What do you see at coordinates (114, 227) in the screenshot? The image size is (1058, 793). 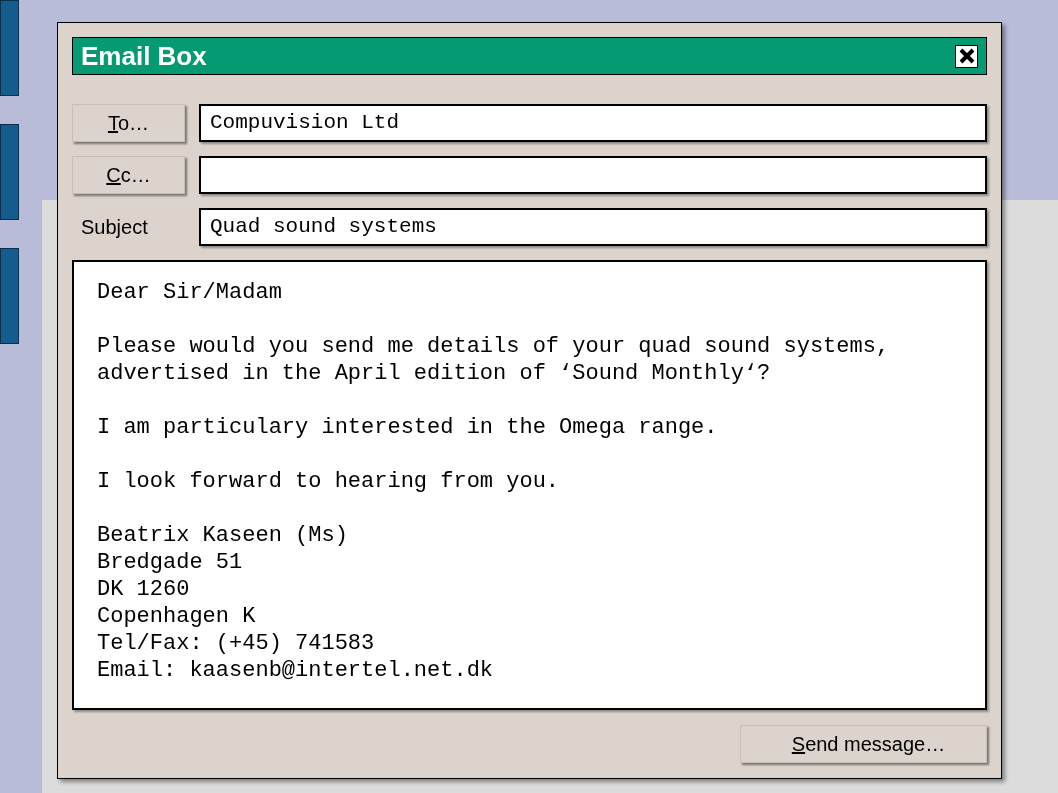 I see `field-label: Subject` at bounding box center [114, 227].